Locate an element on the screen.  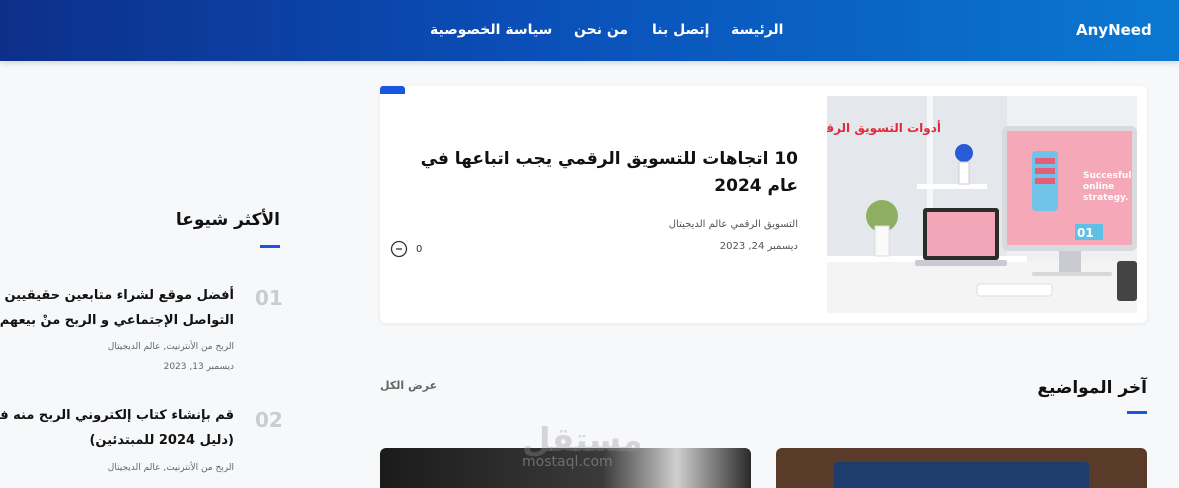
nav-privacy: سياسة الخصوصية is located at coordinates (491, 30).